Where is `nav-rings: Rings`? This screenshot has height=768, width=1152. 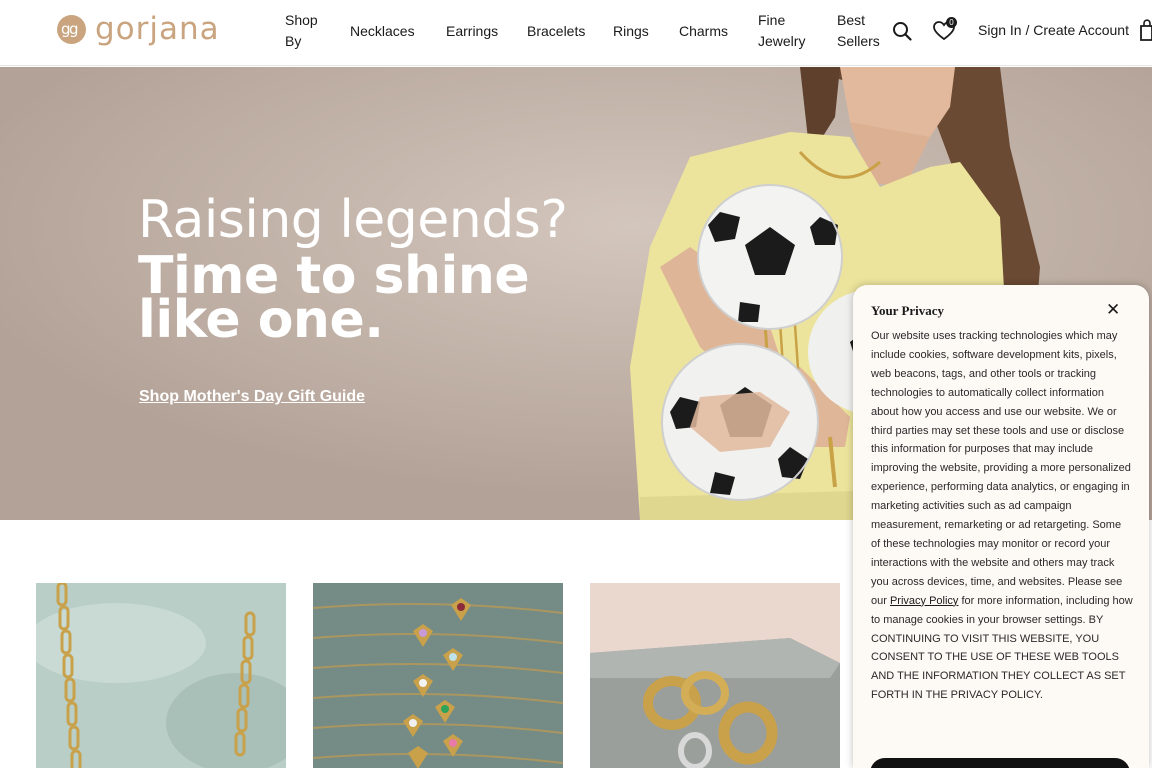
nav-rings: Rings is located at coordinates (631, 31).